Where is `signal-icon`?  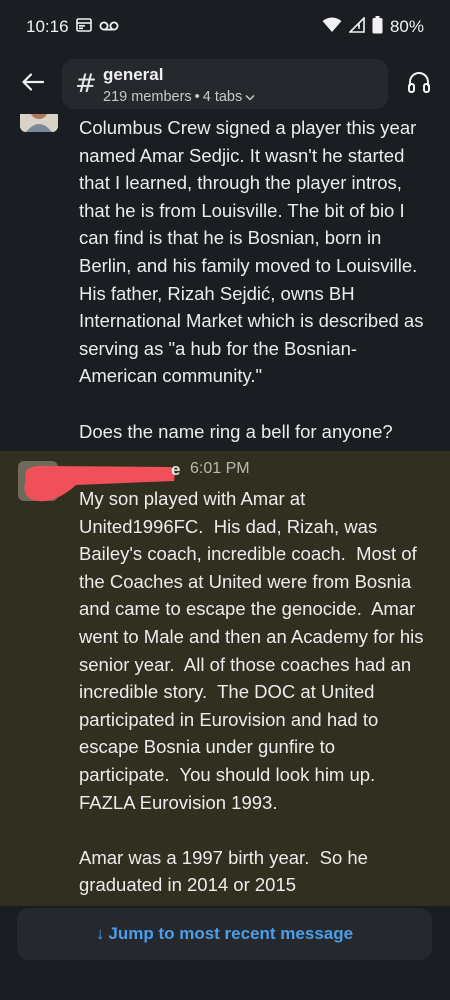 signal-icon is located at coordinates (356, 26).